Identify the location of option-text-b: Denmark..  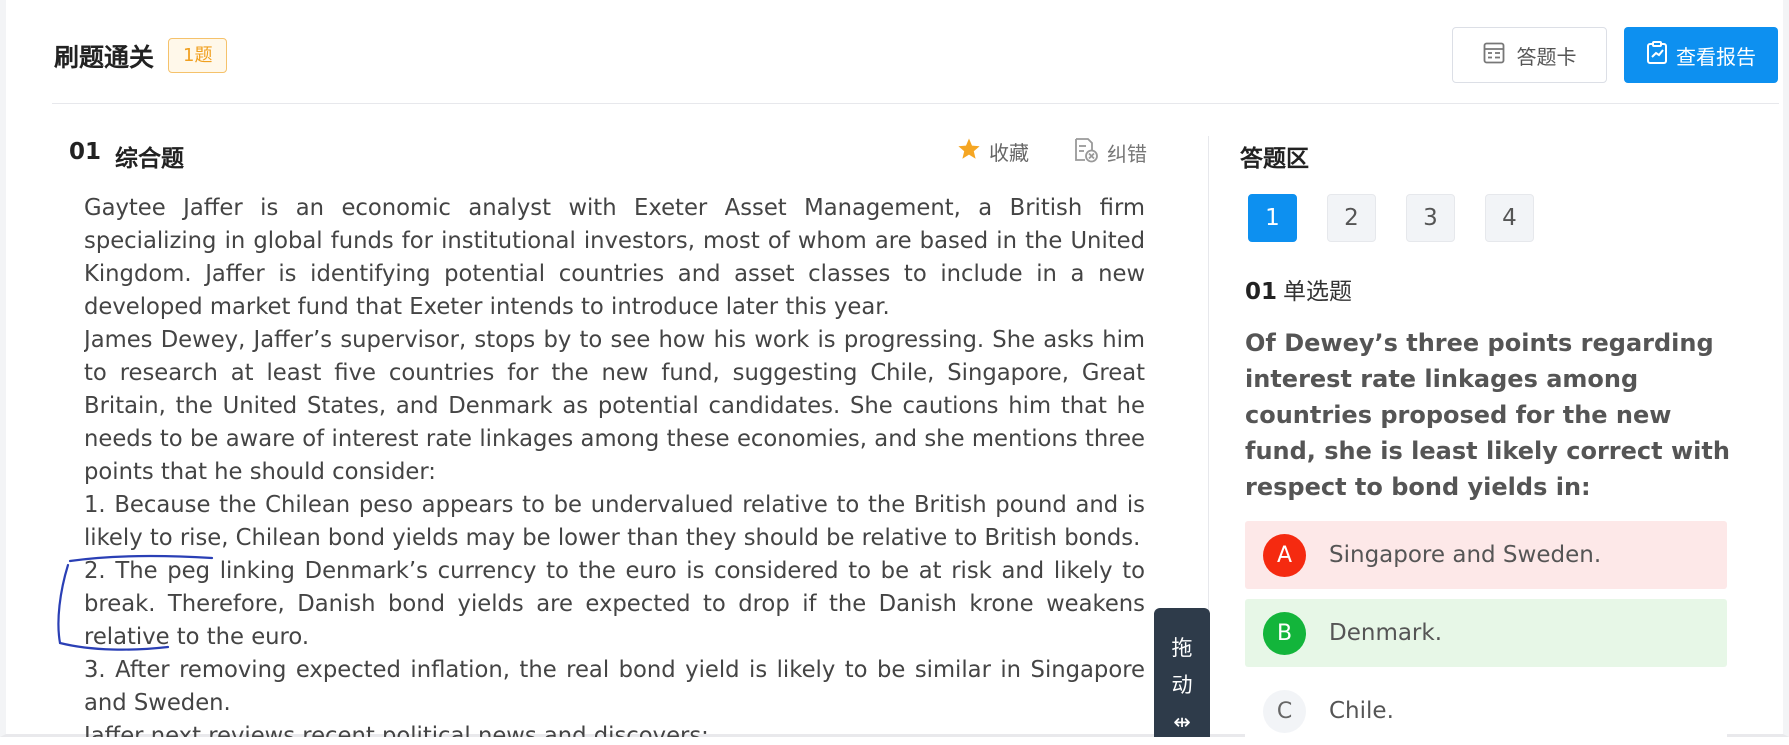
(1386, 633).